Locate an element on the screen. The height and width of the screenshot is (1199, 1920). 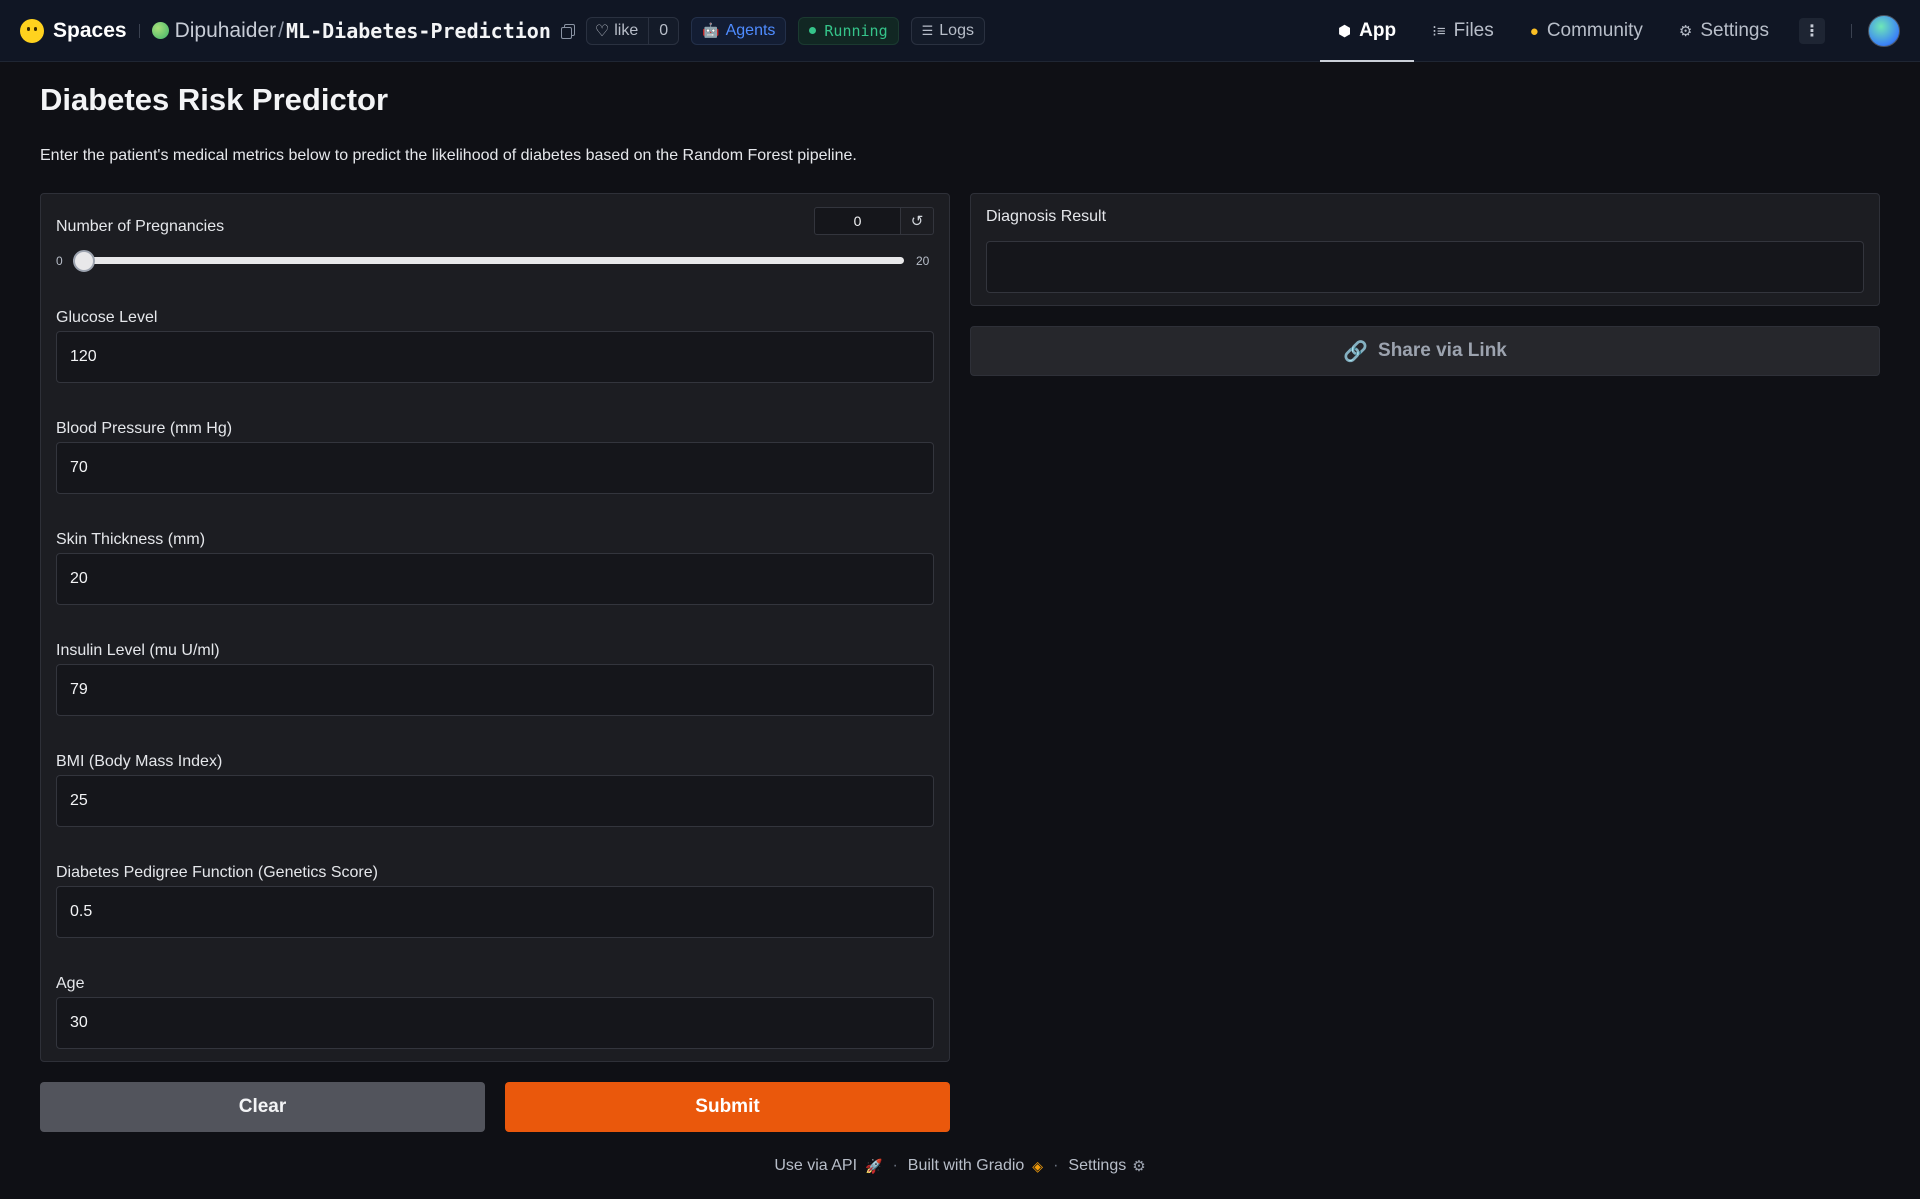
copy-icon is located at coordinates (567, 31).